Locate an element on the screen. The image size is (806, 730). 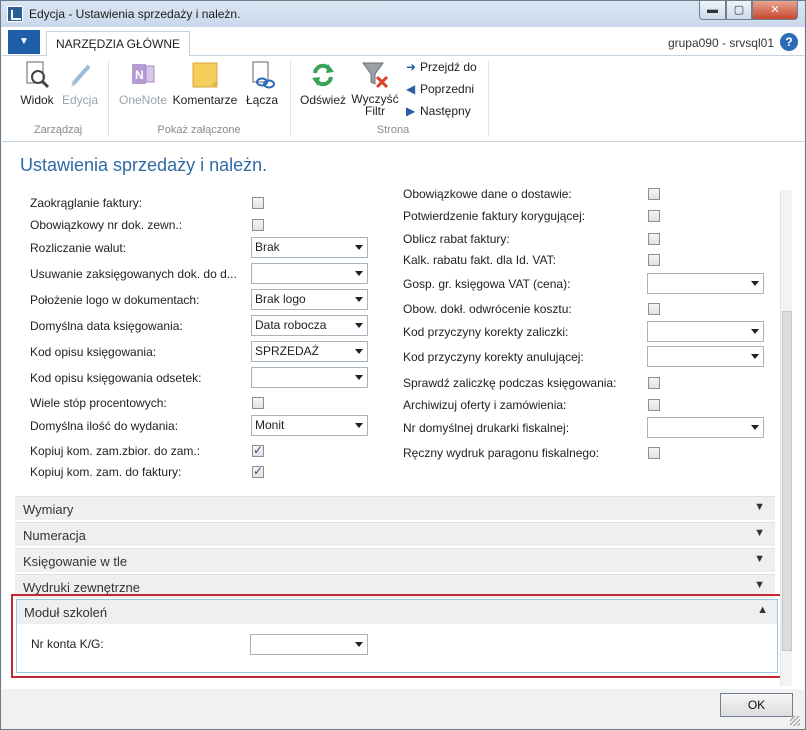
left-field-label: Kod opisu księgowania: is located at coordinates (93, 352).